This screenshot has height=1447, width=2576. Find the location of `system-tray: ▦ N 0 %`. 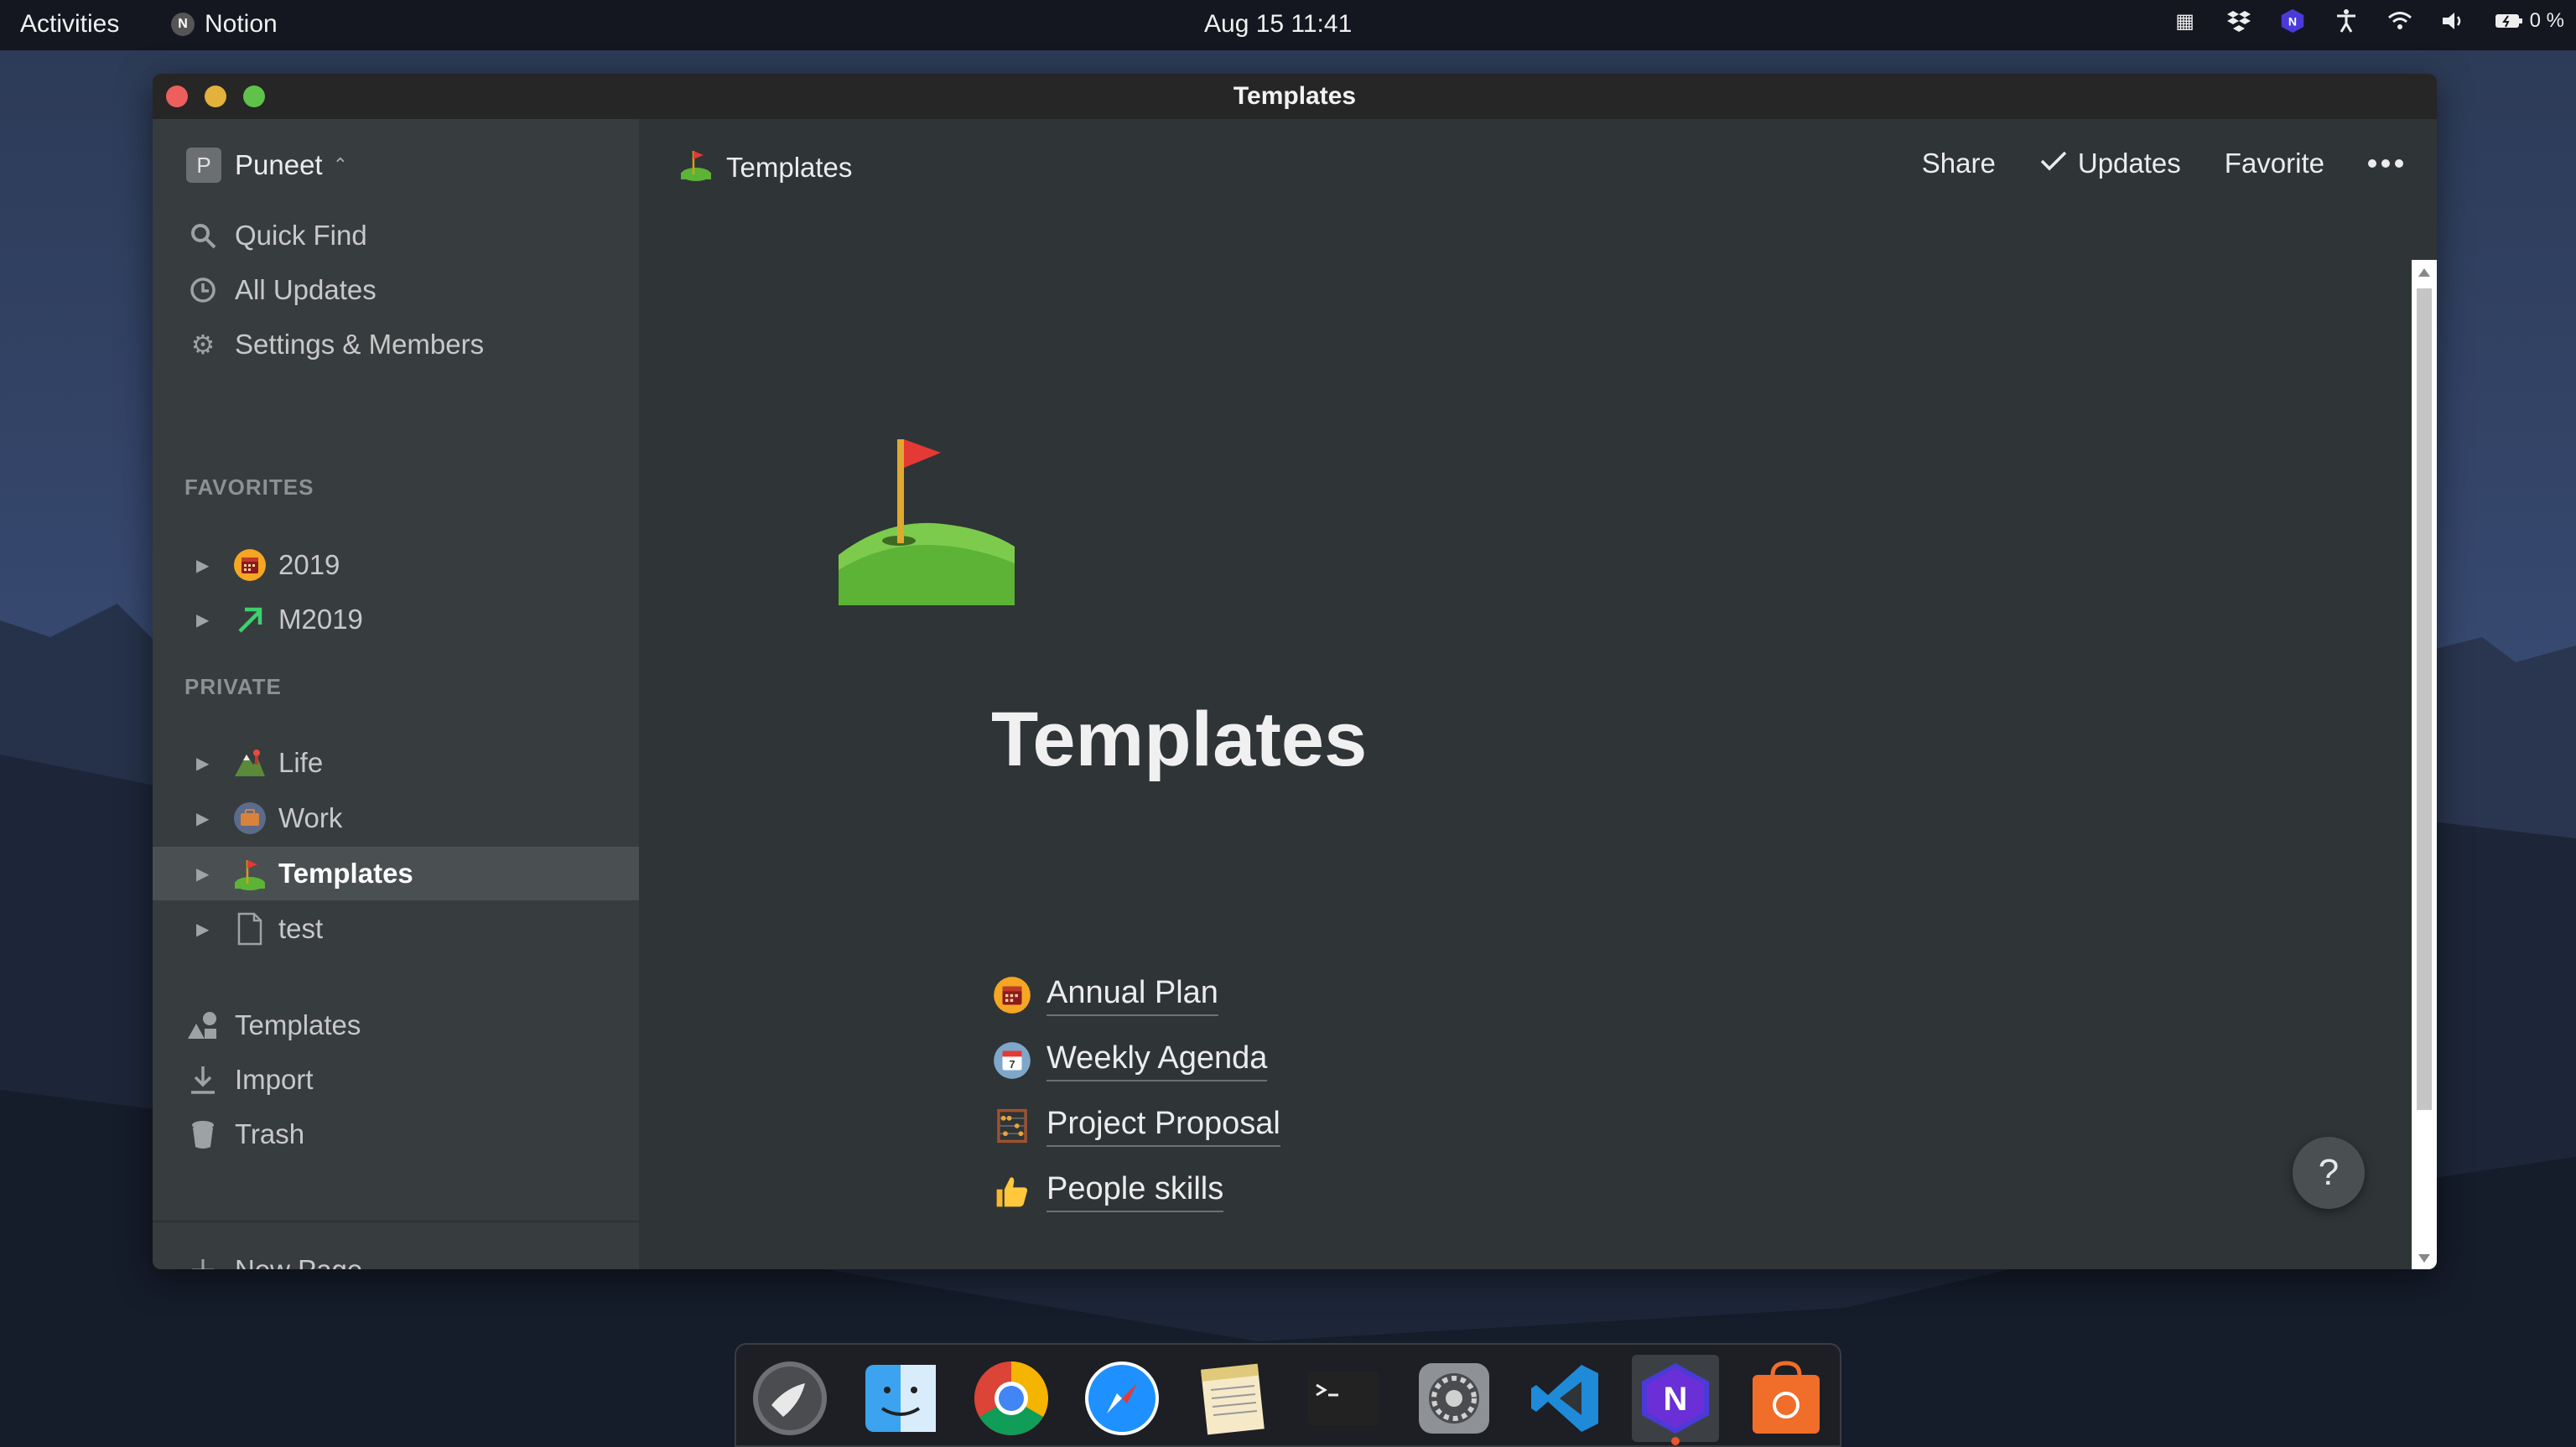

system-tray: ▦ N 0 % is located at coordinates (2368, 21).